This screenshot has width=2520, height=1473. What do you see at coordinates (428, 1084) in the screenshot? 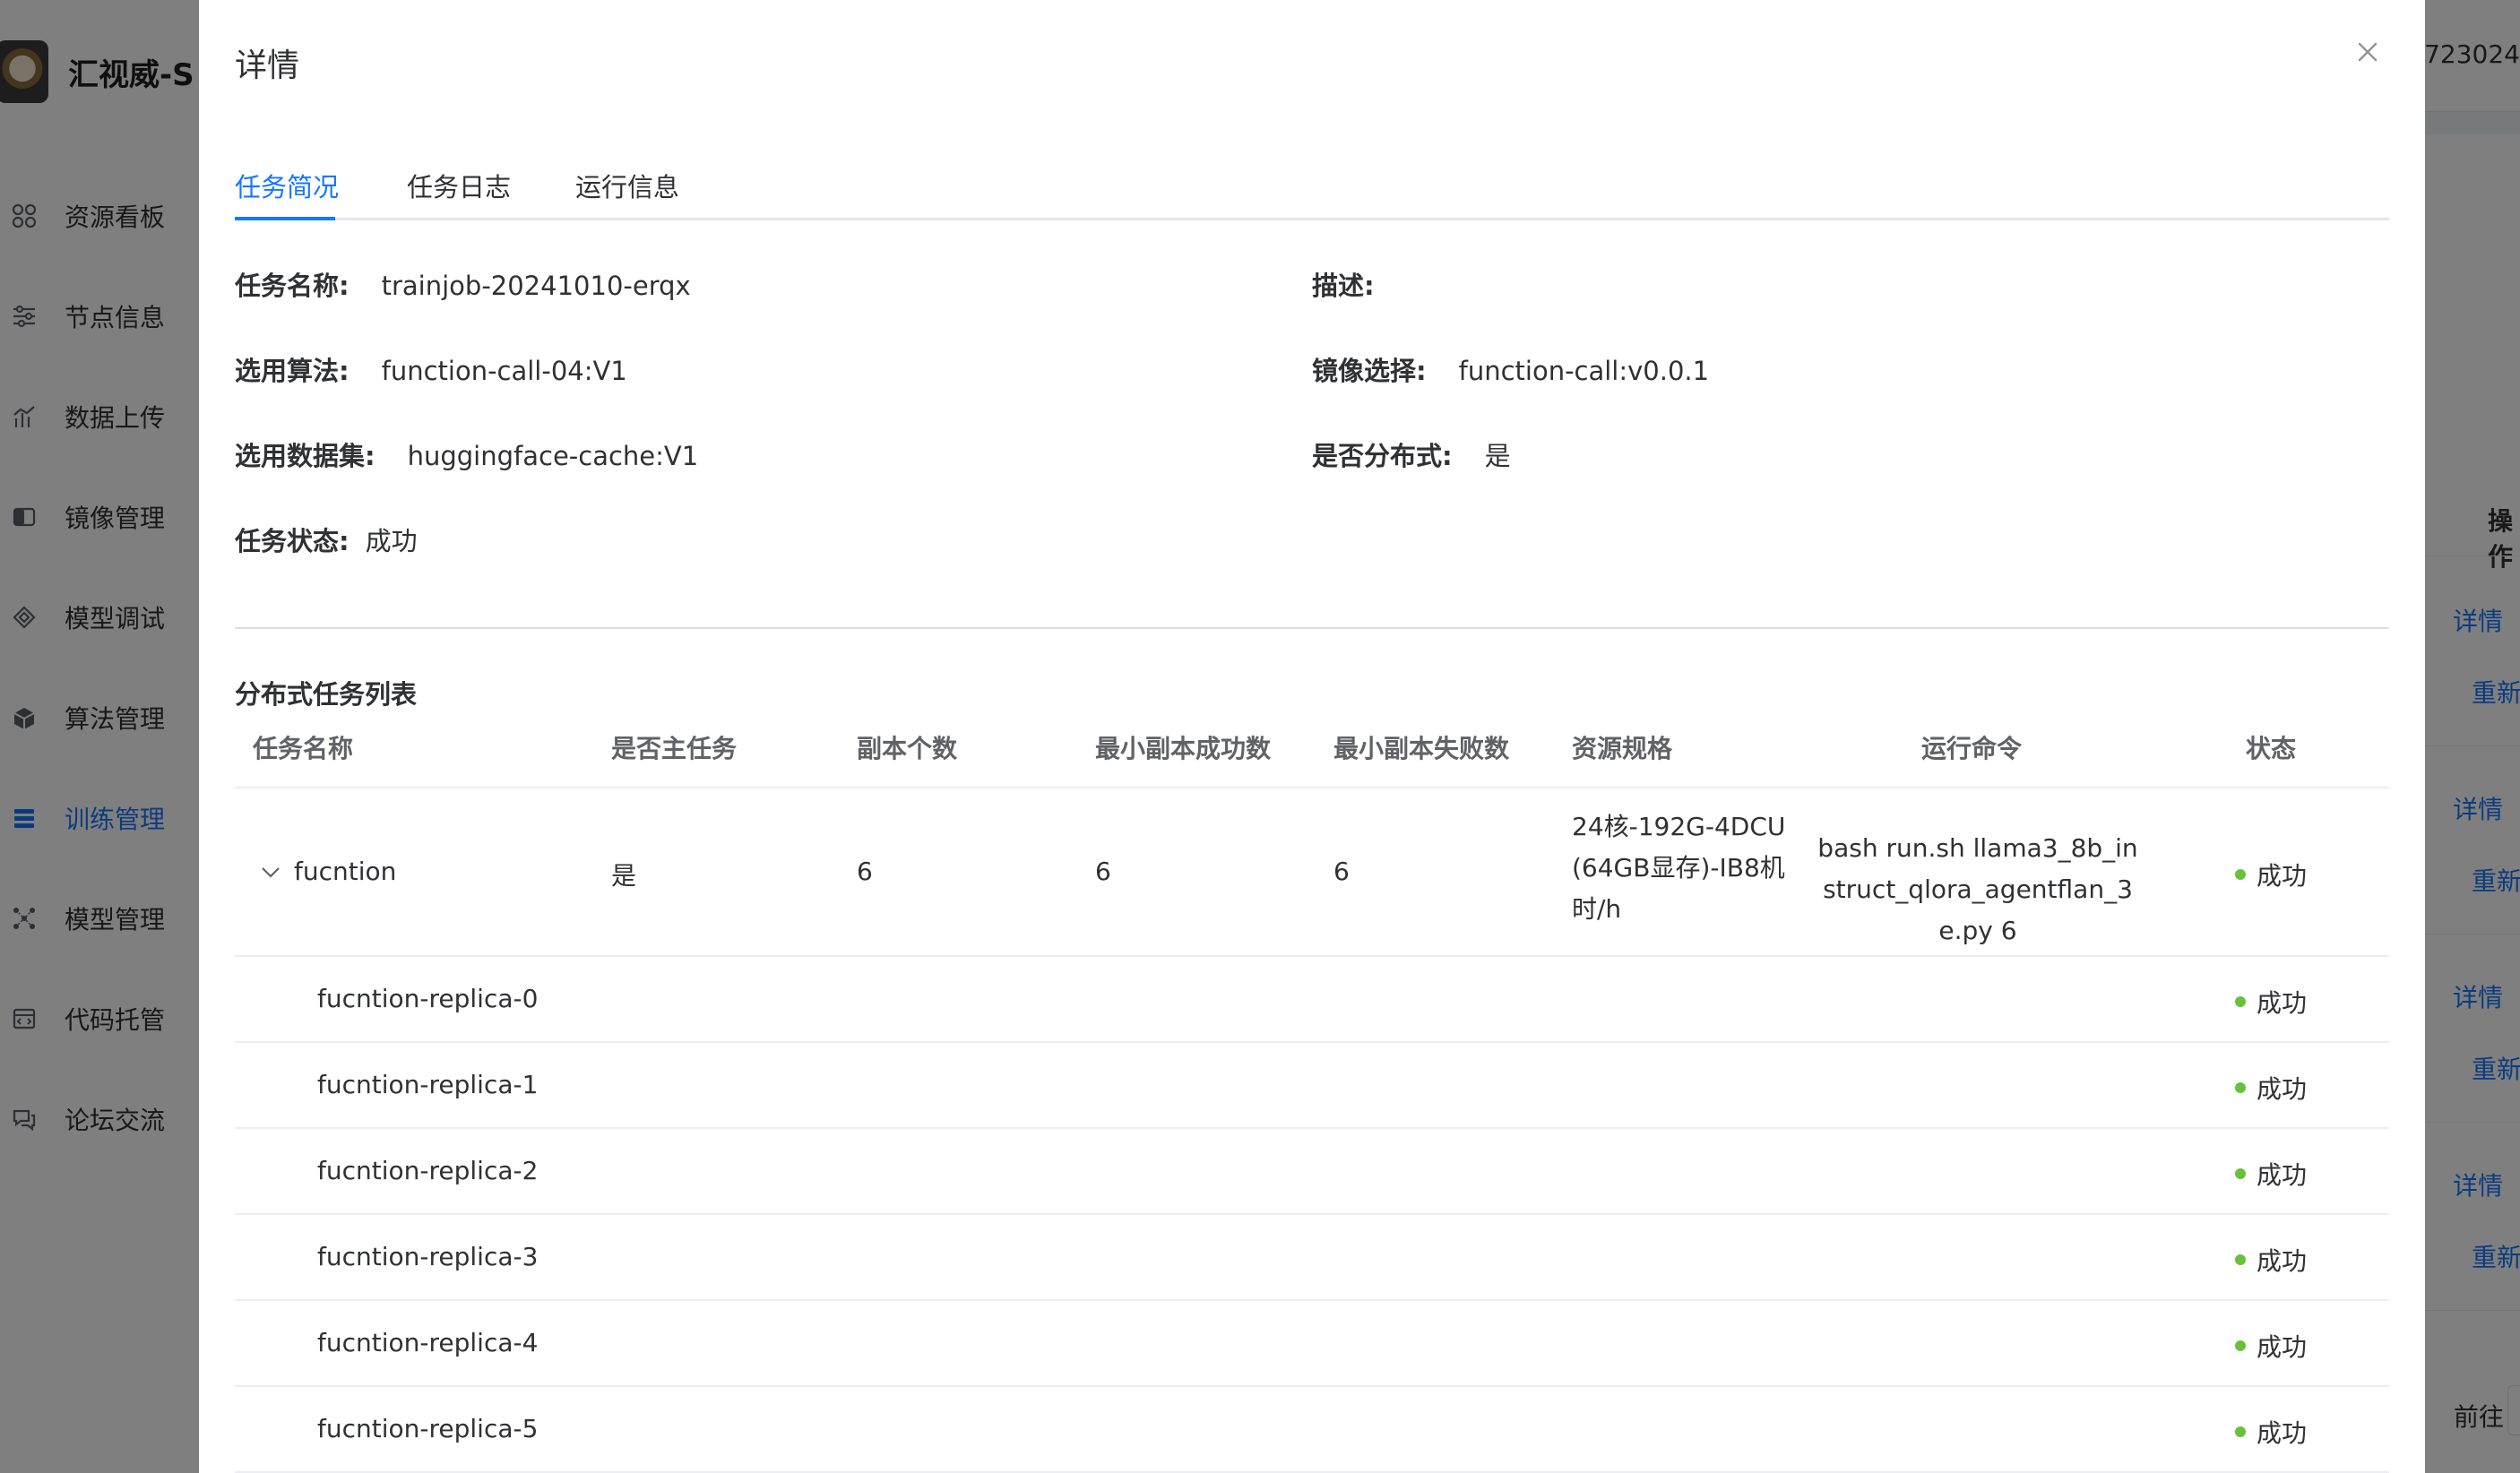
I see `cell-replica-name: fucntion-replica-1` at bounding box center [428, 1084].